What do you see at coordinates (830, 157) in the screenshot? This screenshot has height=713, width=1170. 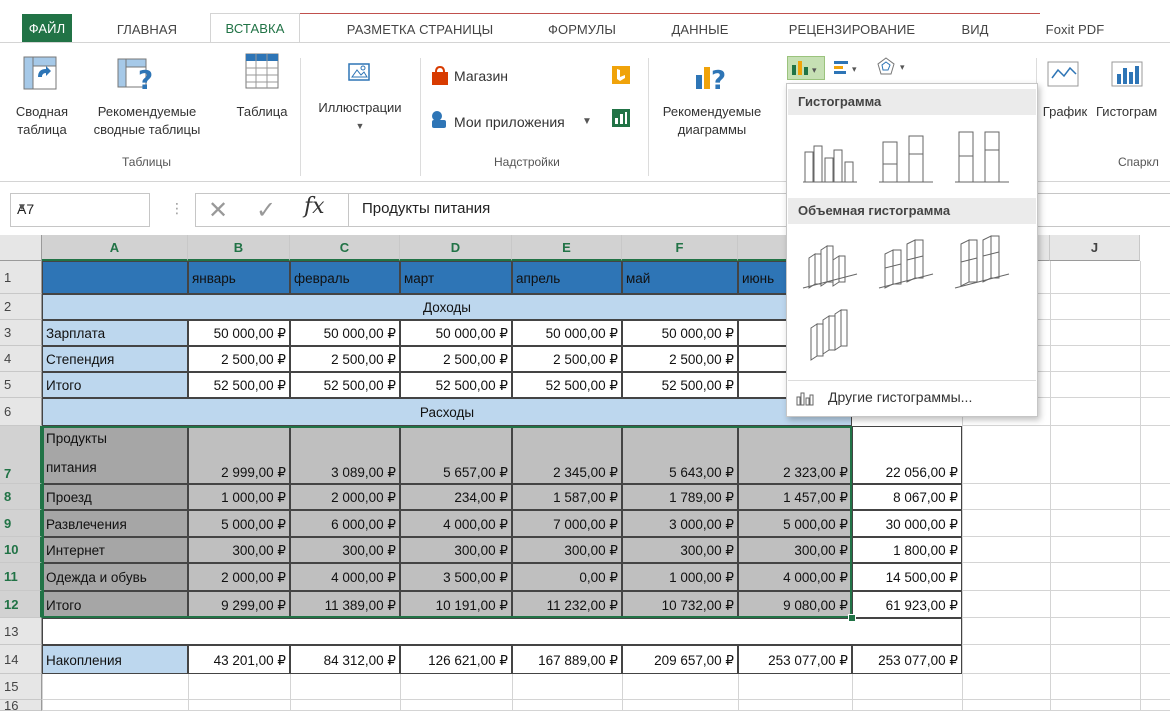 I see `clustered-column-option` at bounding box center [830, 157].